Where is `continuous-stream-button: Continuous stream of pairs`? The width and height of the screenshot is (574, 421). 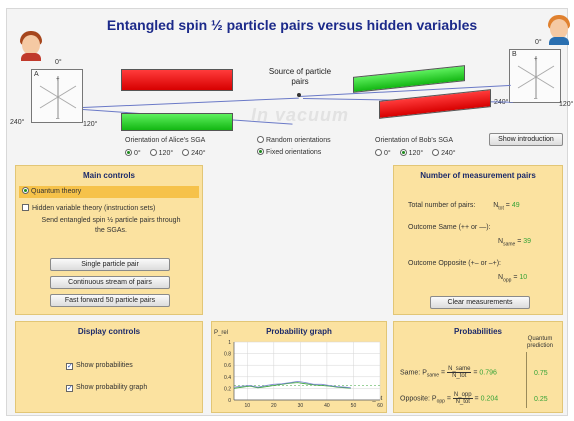 continuous-stream-button: Continuous stream of pairs is located at coordinates (110, 282).